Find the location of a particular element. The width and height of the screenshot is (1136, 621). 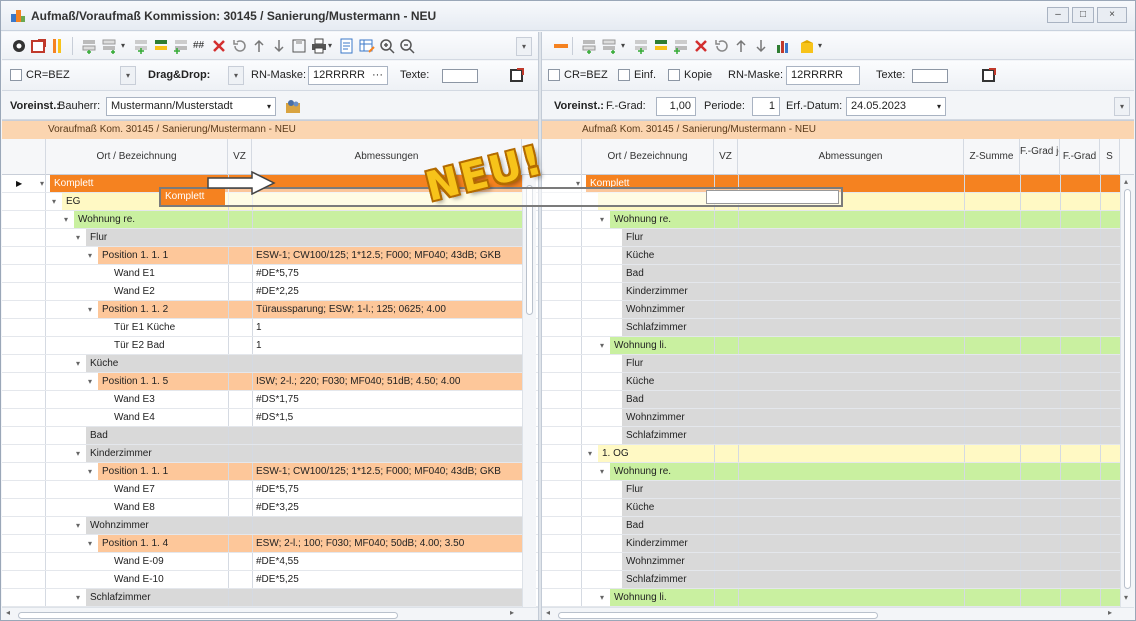

col-header-vz: VZ is located at coordinates (726, 157).